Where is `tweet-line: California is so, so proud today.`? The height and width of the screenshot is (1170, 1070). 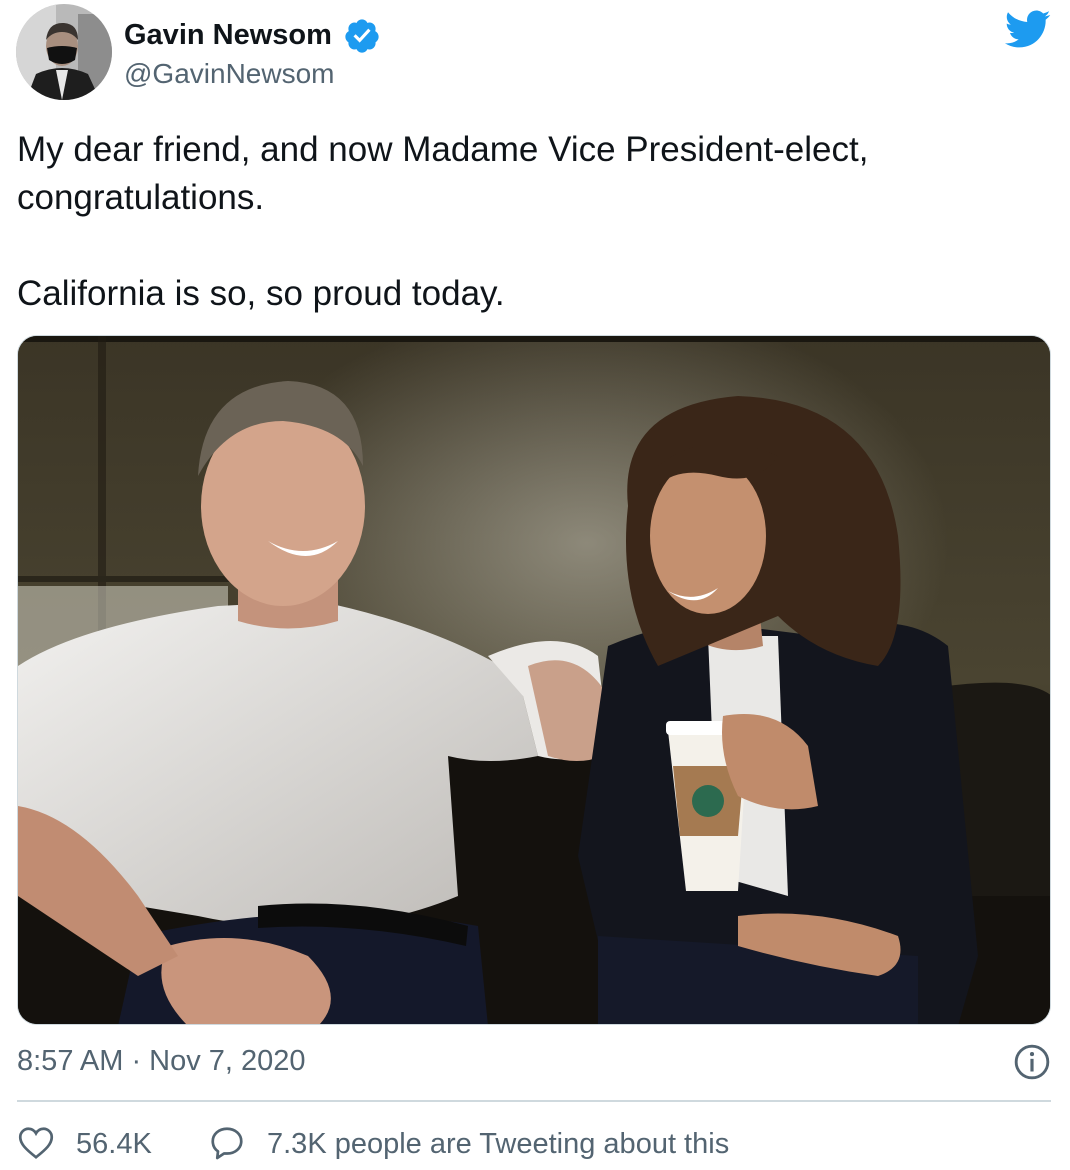
tweet-line: California is so, so proud today. is located at coordinates (261, 293).